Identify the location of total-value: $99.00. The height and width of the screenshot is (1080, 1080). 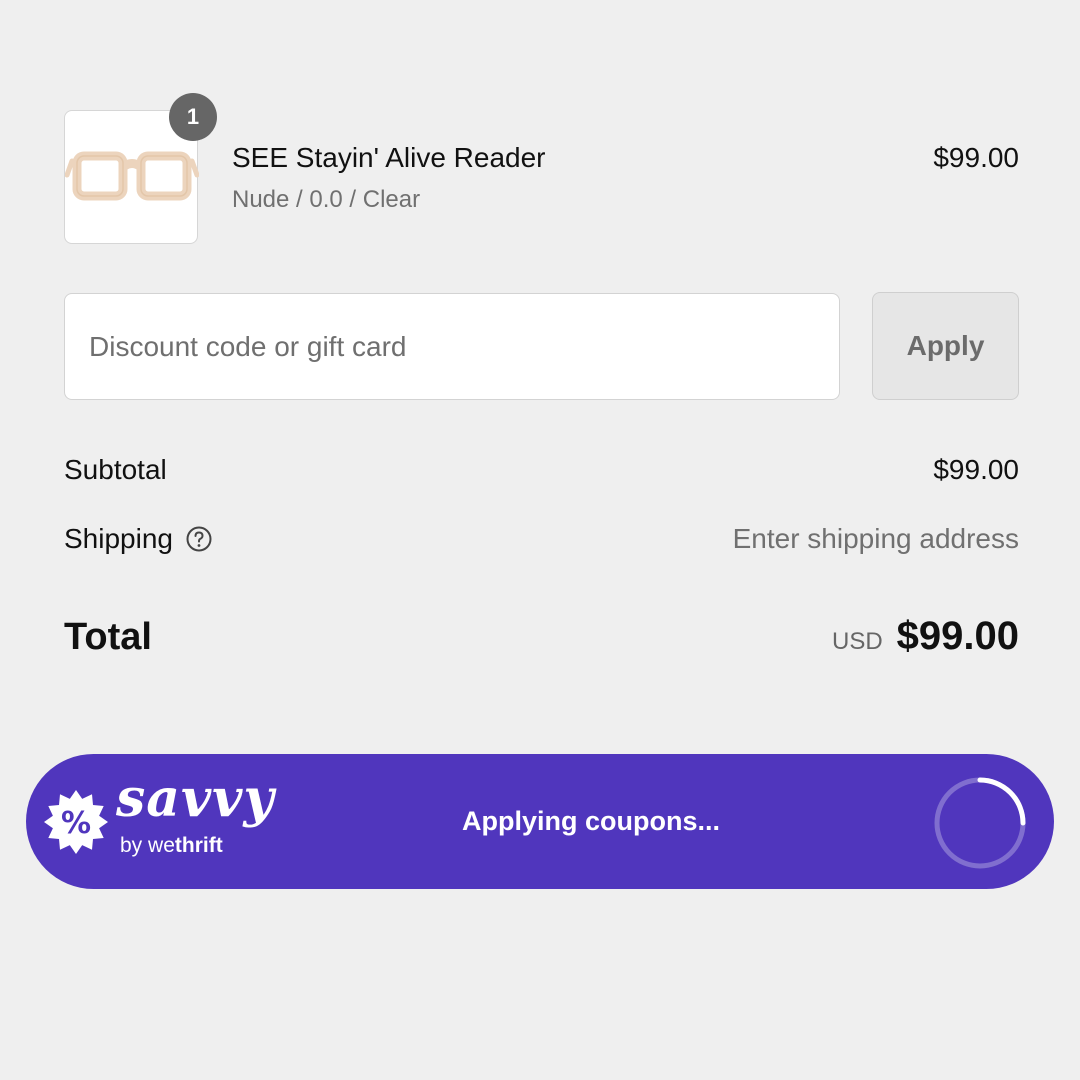
(957, 636).